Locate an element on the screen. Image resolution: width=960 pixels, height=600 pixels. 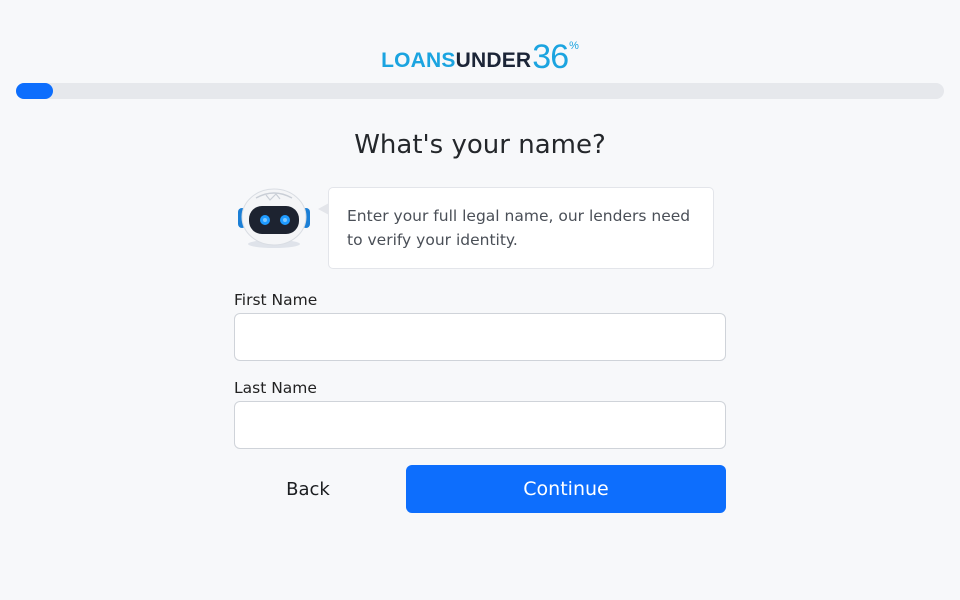
logo-wordmark: LOANS UNDER 36 % is located at coordinates (480, 57).